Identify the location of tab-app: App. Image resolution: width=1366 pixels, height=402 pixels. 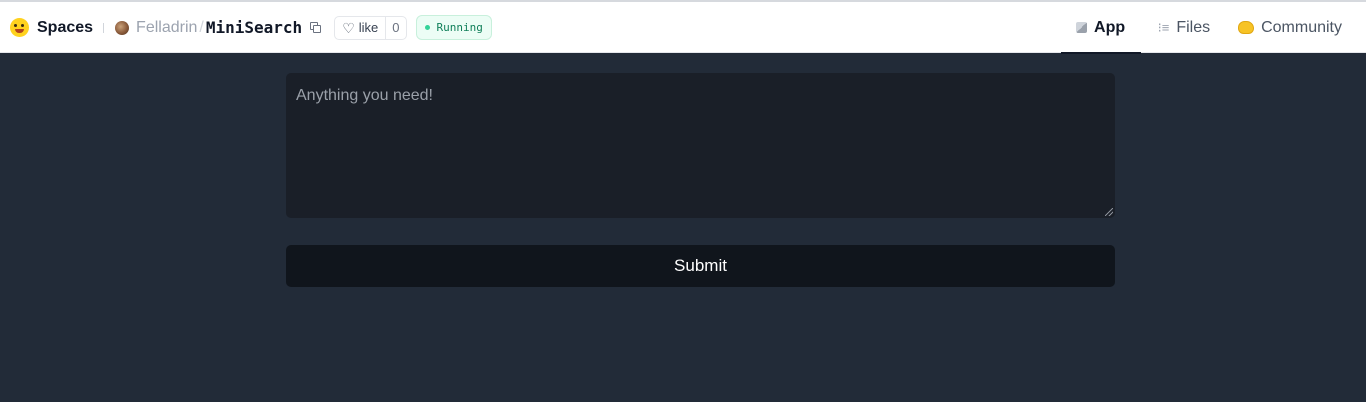
(1100, 28).